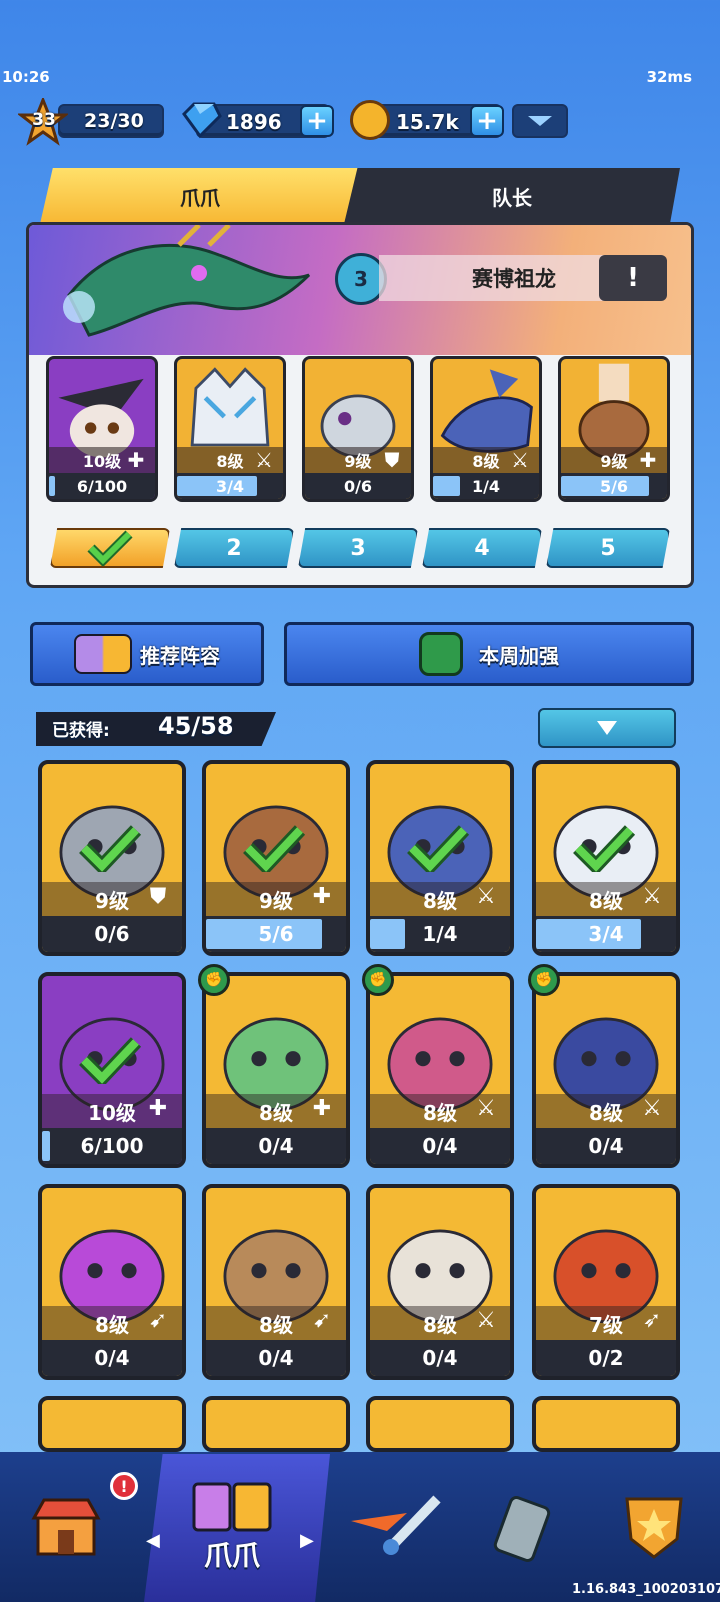 Image resolution: width=720 pixels, height=1602 pixels. What do you see at coordinates (114, 121) in the screenshot?
I see `stamina: 23/30` at bounding box center [114, 121].